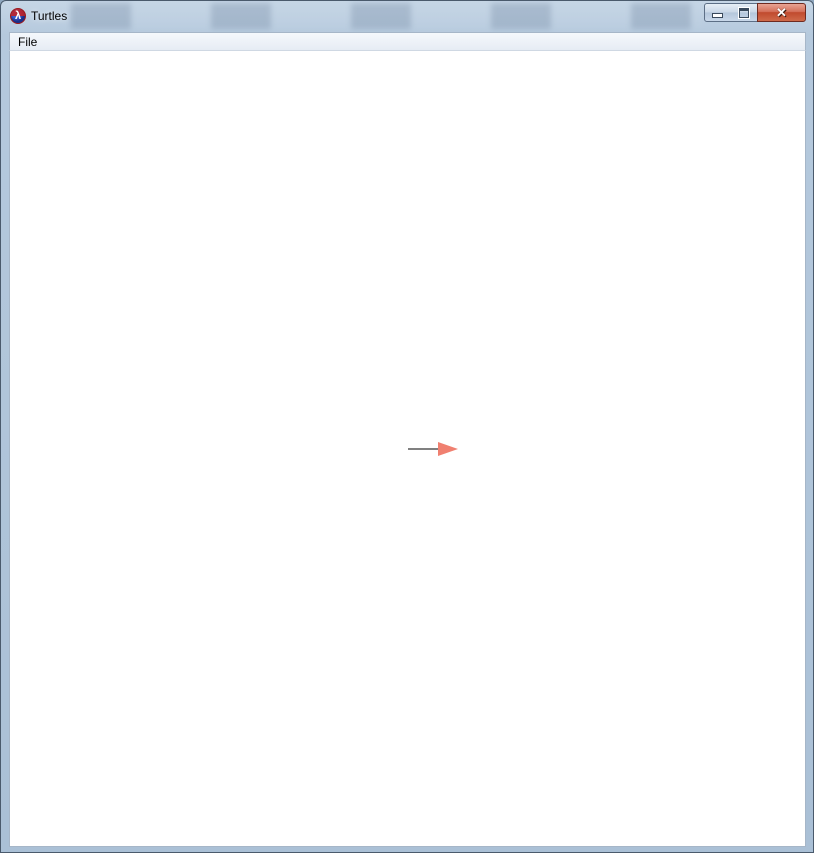 The image size is (814, 853). I want to click on minimize-icon, so click(717, 15).